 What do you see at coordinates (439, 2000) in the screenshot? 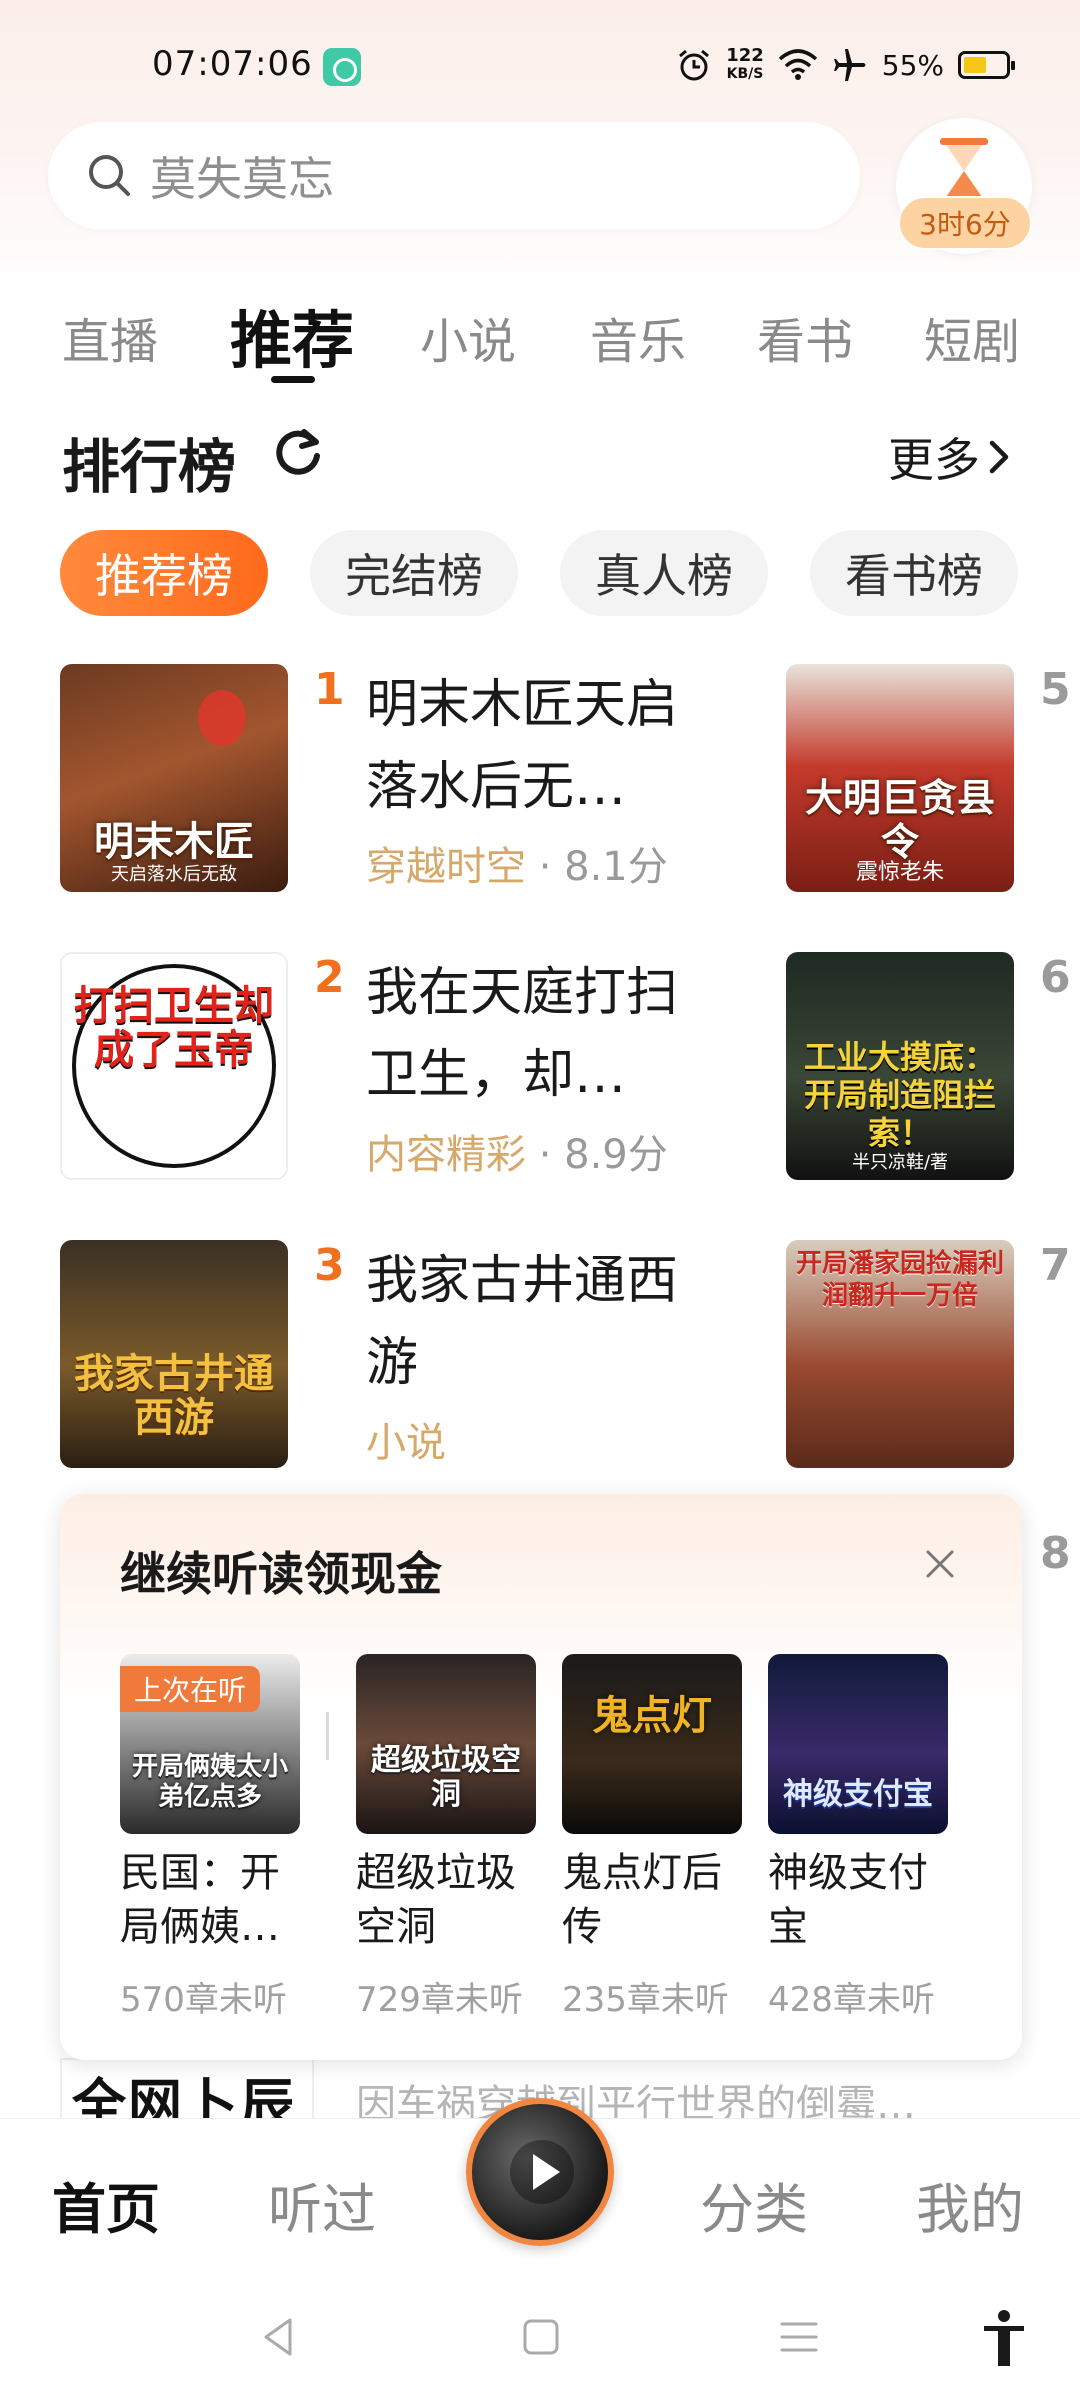
I see `unlistened-count: 729章未听` at bounding box center [439, 2000].